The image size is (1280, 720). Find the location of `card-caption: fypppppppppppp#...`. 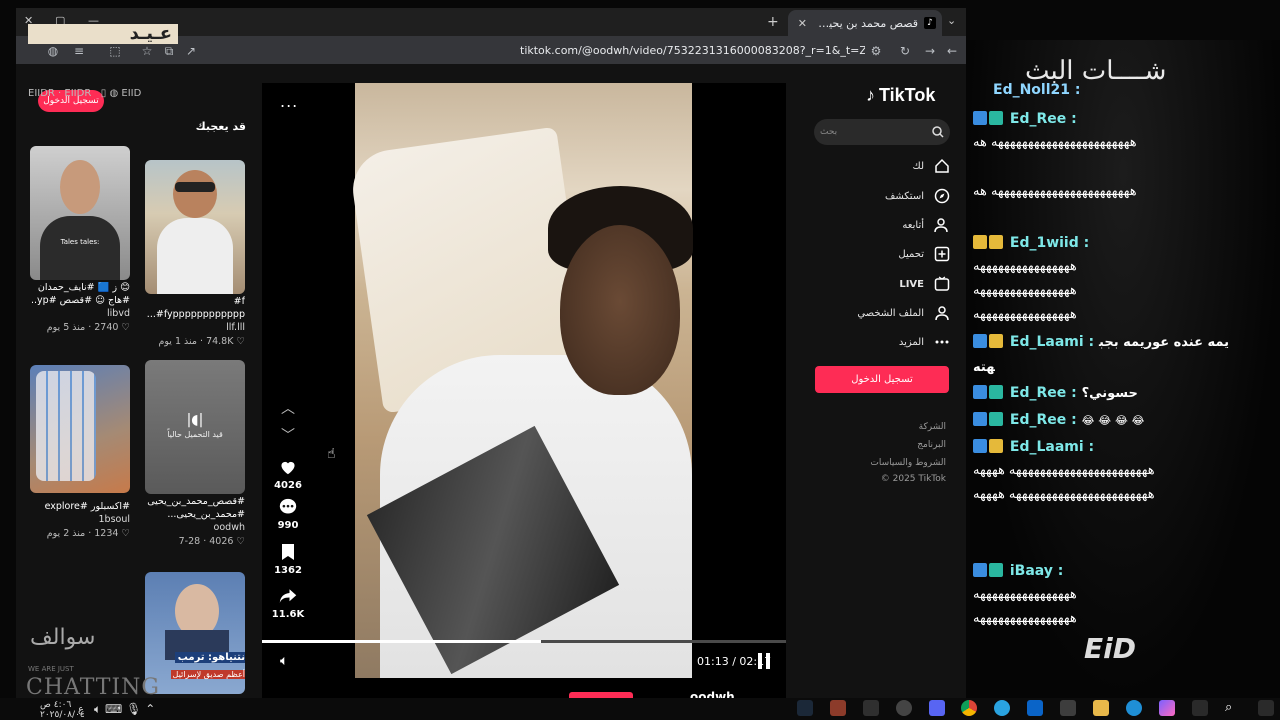

card-caption: fypppppppppppp#... is located at coordinates (195, 314).